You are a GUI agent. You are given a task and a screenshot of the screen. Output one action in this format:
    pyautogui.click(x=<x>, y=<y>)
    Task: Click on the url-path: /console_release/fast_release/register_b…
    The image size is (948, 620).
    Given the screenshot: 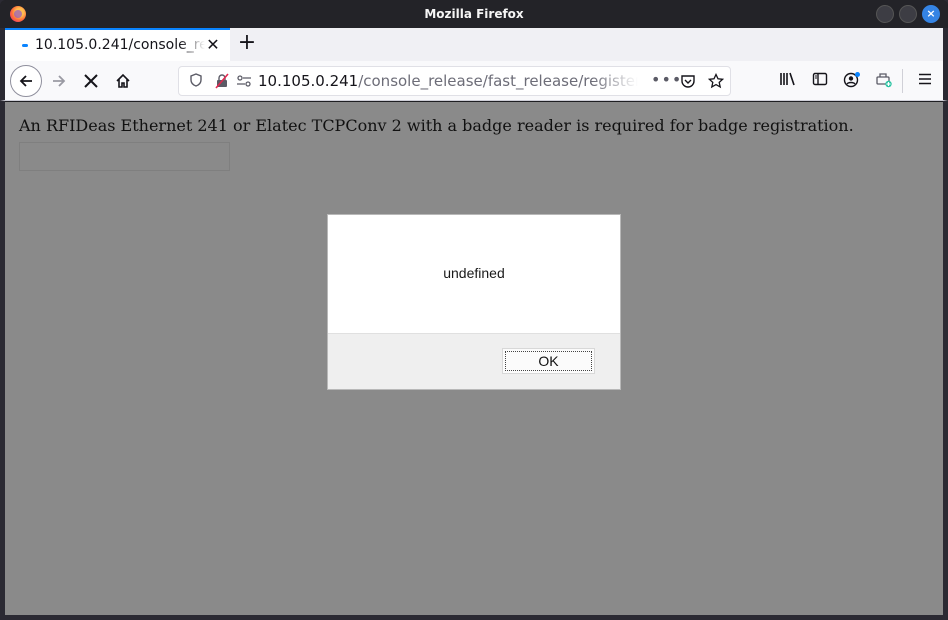 What is the action you would take?
    pyautogui.click(x=498, y=81)
    